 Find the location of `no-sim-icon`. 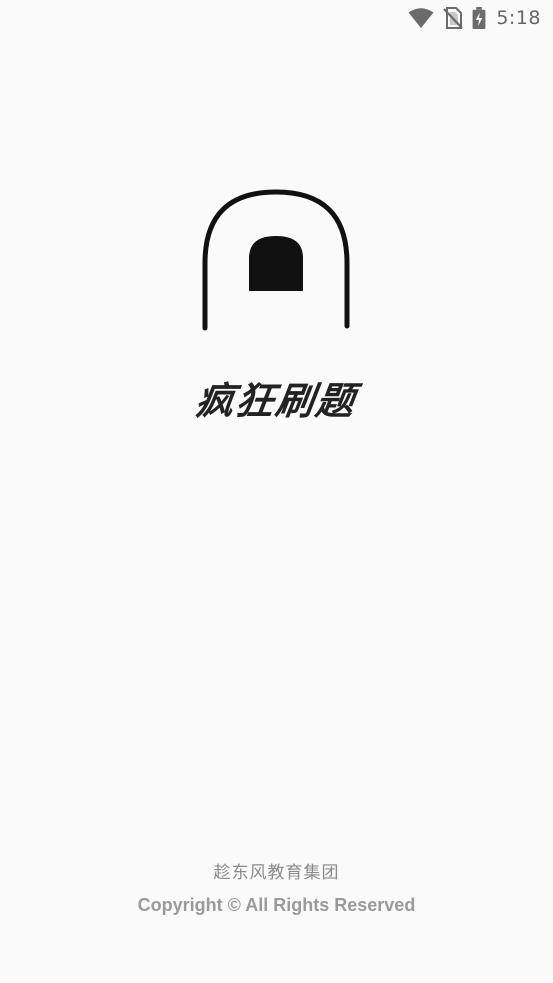

no-sim-icon is located at coordinates (453, 18).